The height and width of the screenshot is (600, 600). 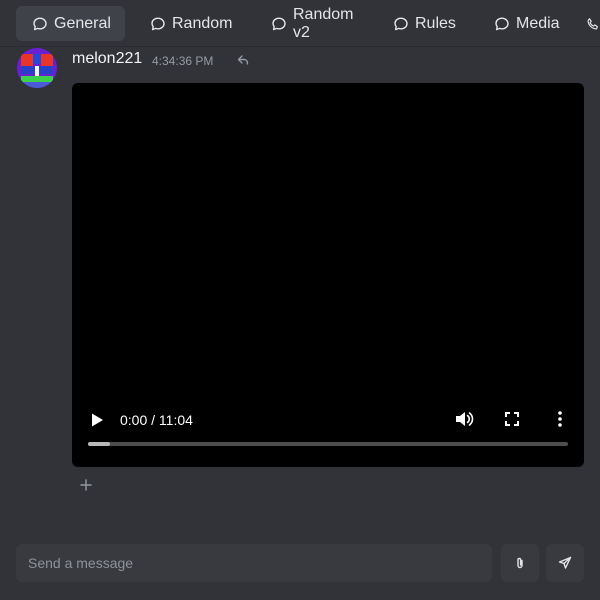 I want to click on phone-icon, so click(x=592, y=23).